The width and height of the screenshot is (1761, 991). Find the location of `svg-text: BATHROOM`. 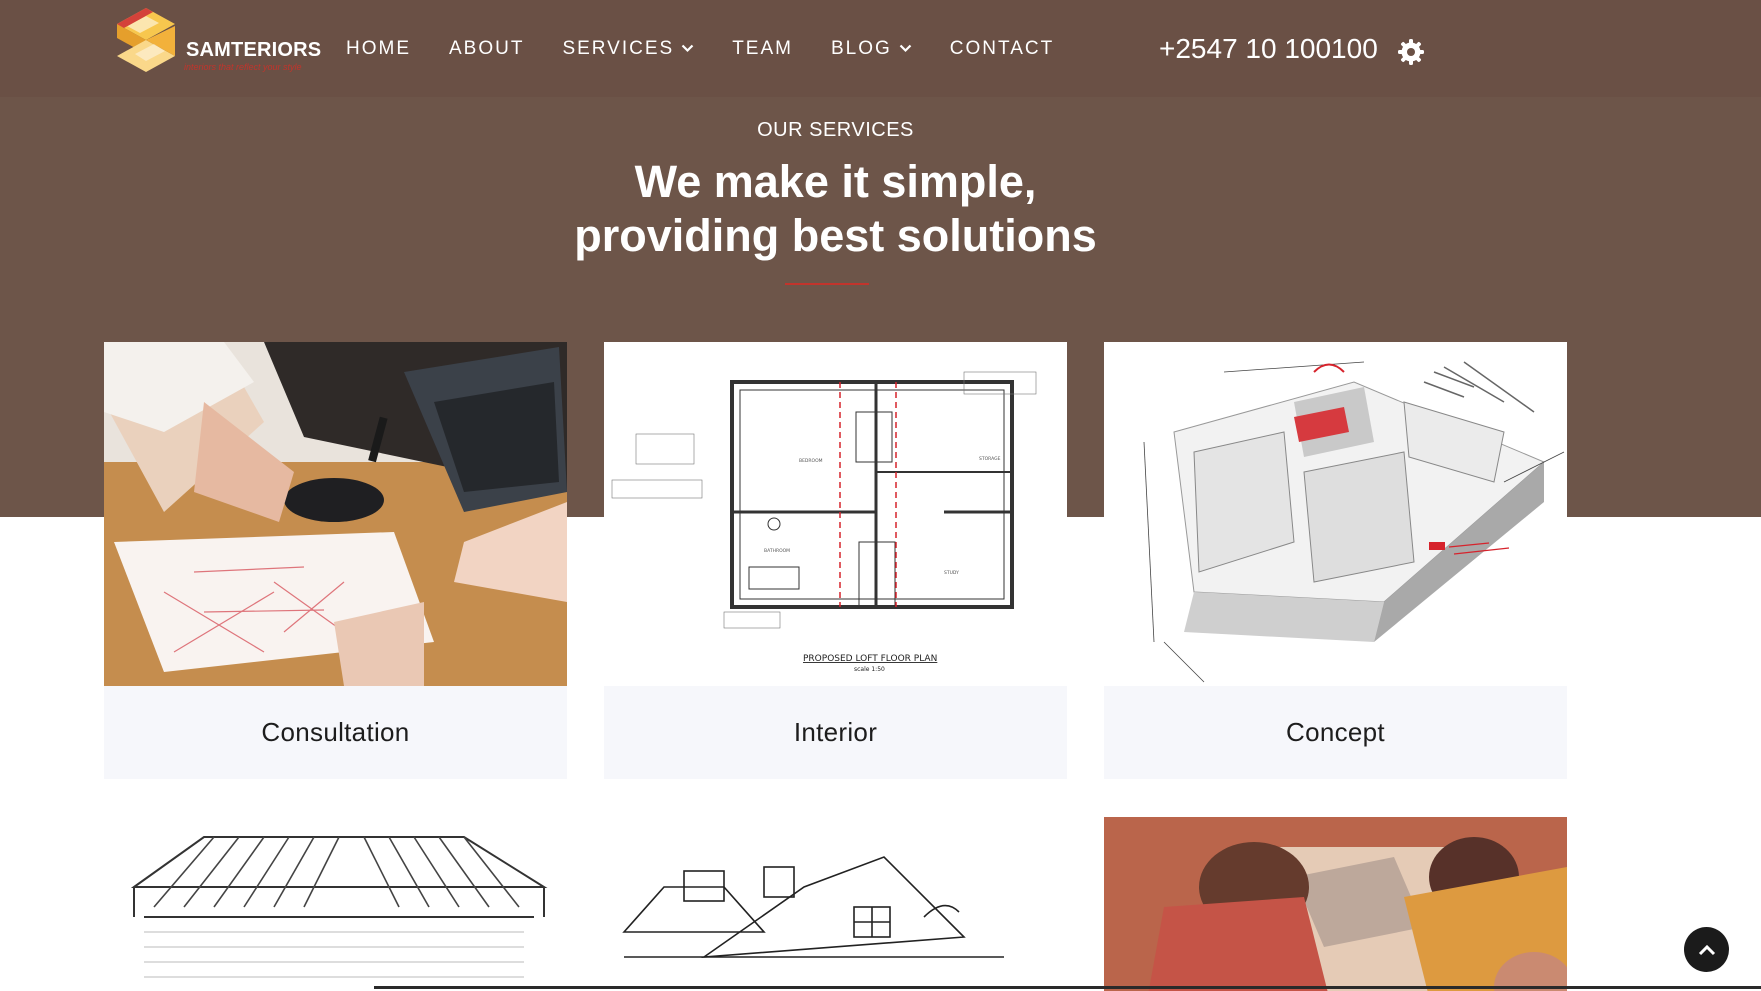

svg-text: BATHROOM is located at coordinates (777, 551).